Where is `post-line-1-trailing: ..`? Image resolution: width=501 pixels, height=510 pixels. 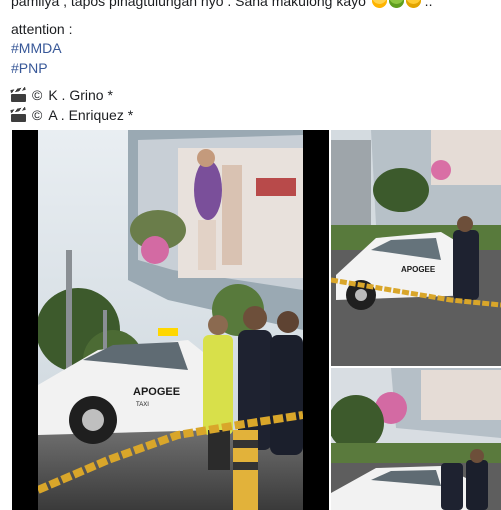
post-line-1-trailing: .. is located at coordinates (426, 4).